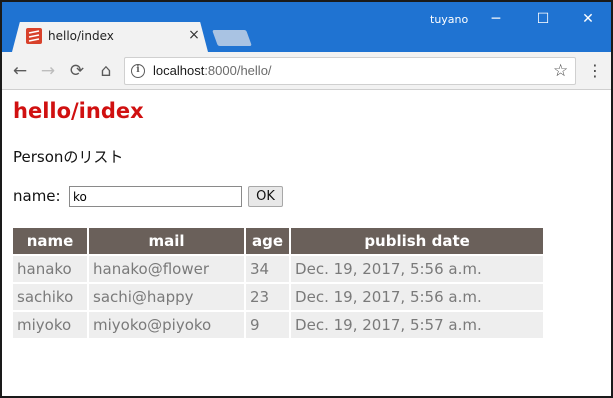  What do you see at coordinates (268, 325) in the screenshot?
I see `cell-age: 9` at bounding box center [268, 325].